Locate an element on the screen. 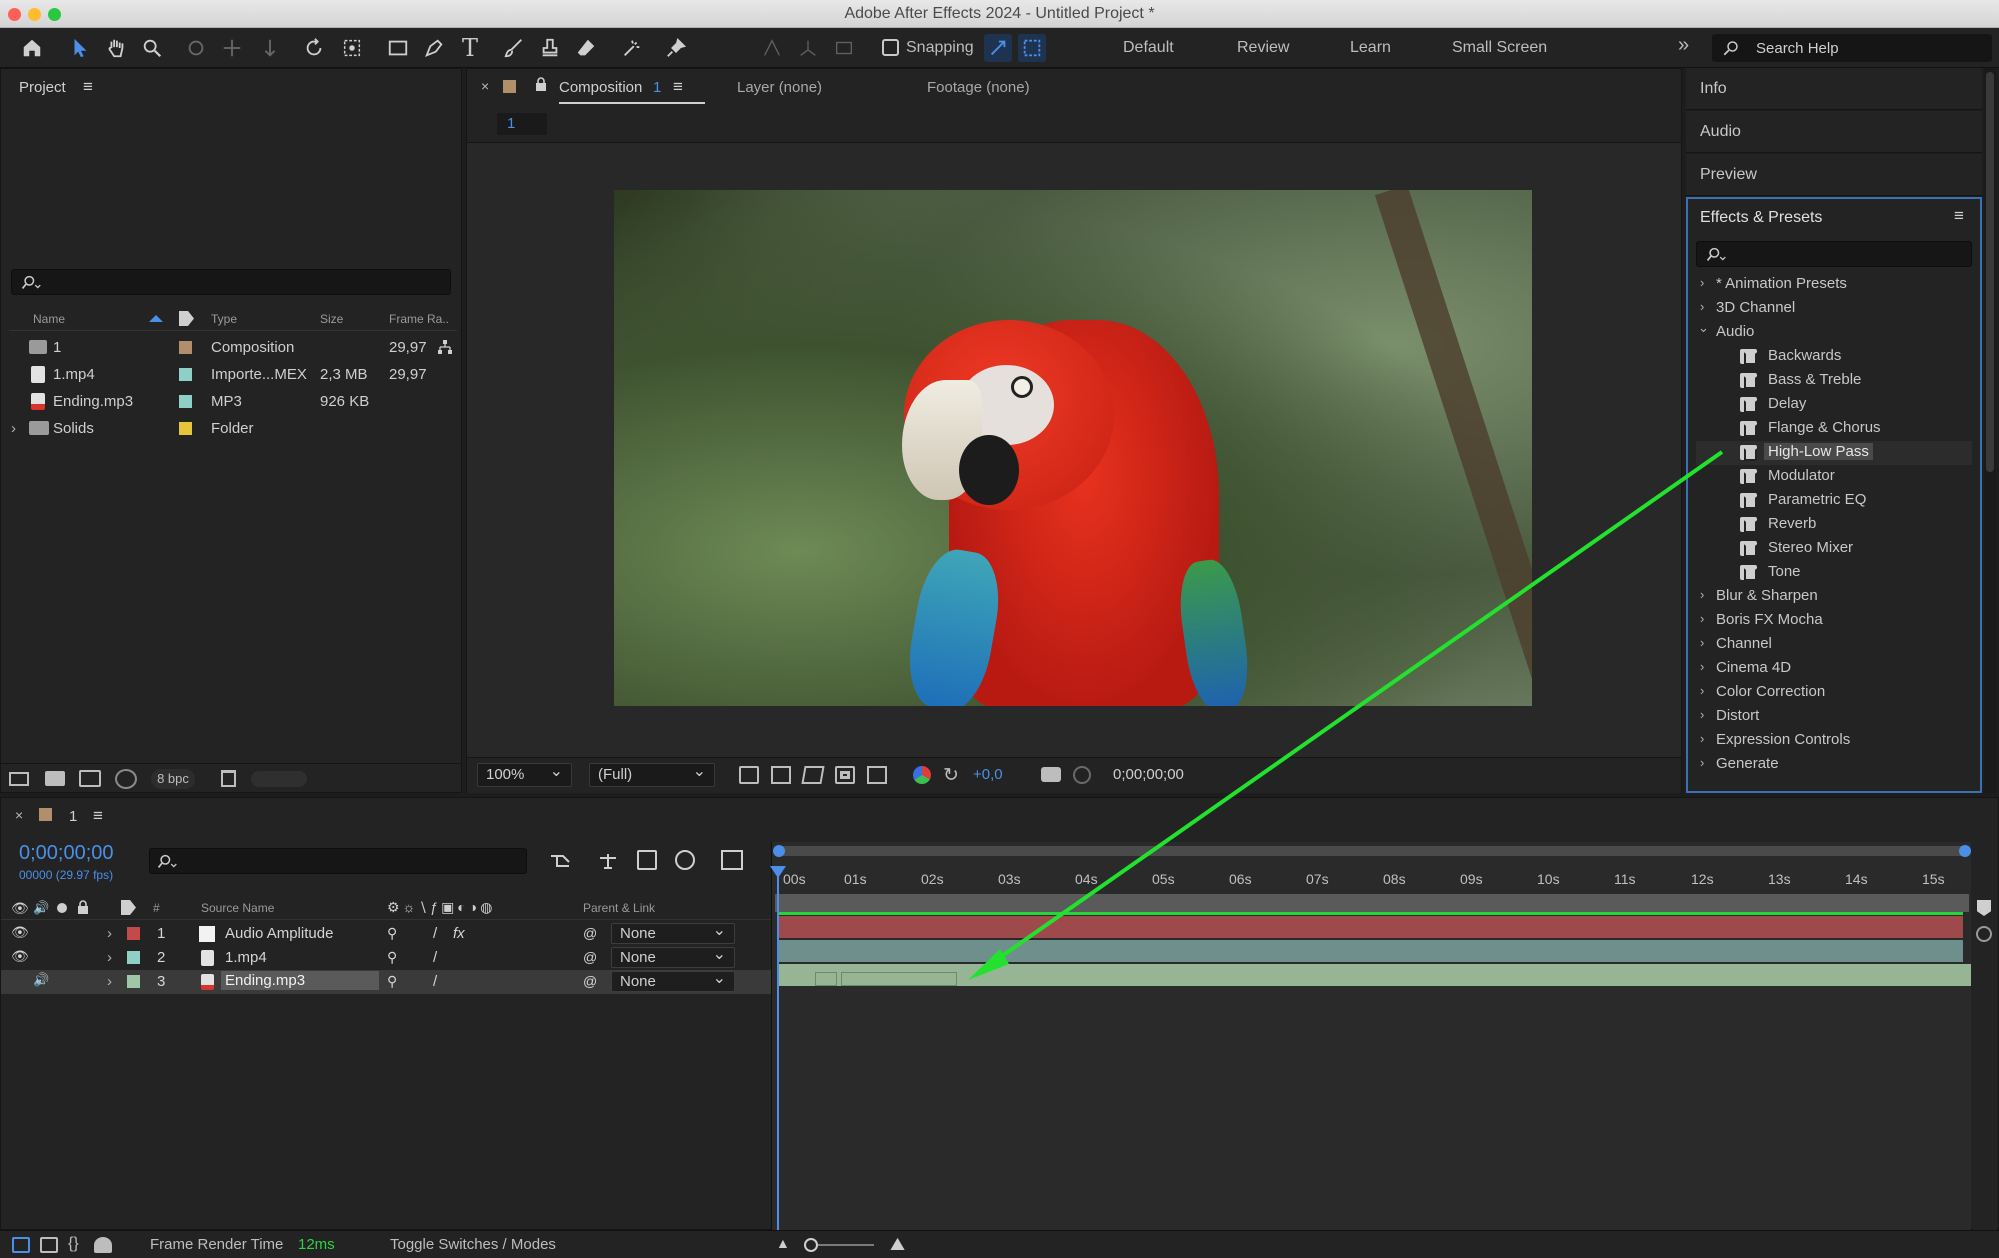 The width and height of the screenshot is (1999, 1258). hand-tool-icon is located at coordinates (116, 48).